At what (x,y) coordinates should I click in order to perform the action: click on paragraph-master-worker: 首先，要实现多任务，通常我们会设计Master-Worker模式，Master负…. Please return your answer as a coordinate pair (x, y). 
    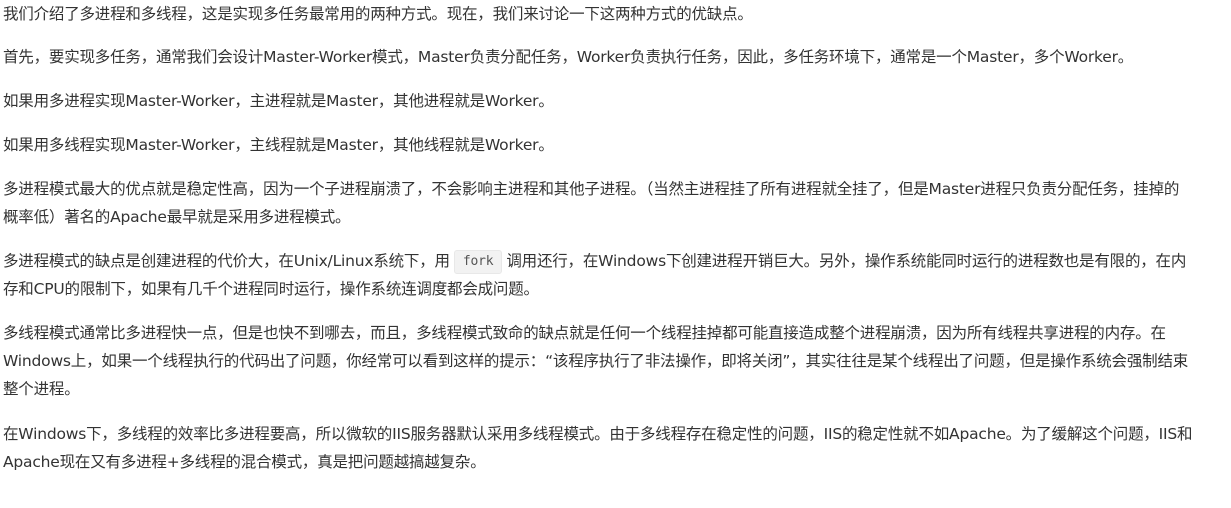
    Looking at the image, I should click on (568, 57).